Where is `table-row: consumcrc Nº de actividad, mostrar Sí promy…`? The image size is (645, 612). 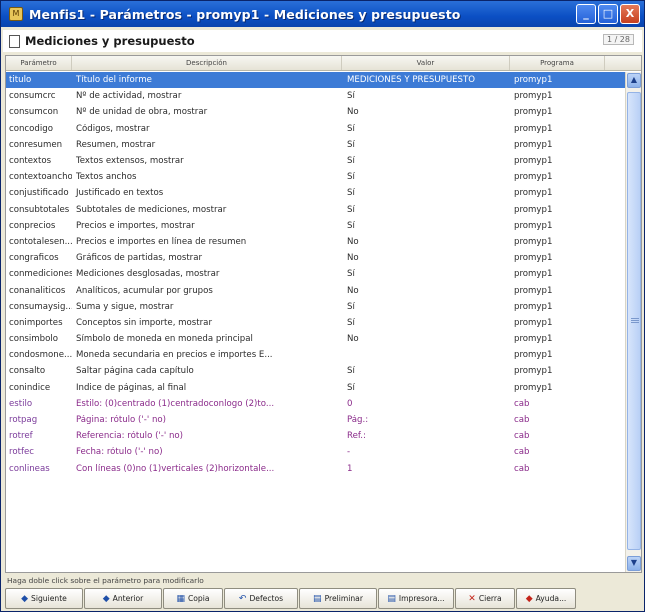 table-row: consumcrc Nº de actividad, mostrar Sí promy… is located at coordinates (316, 96).